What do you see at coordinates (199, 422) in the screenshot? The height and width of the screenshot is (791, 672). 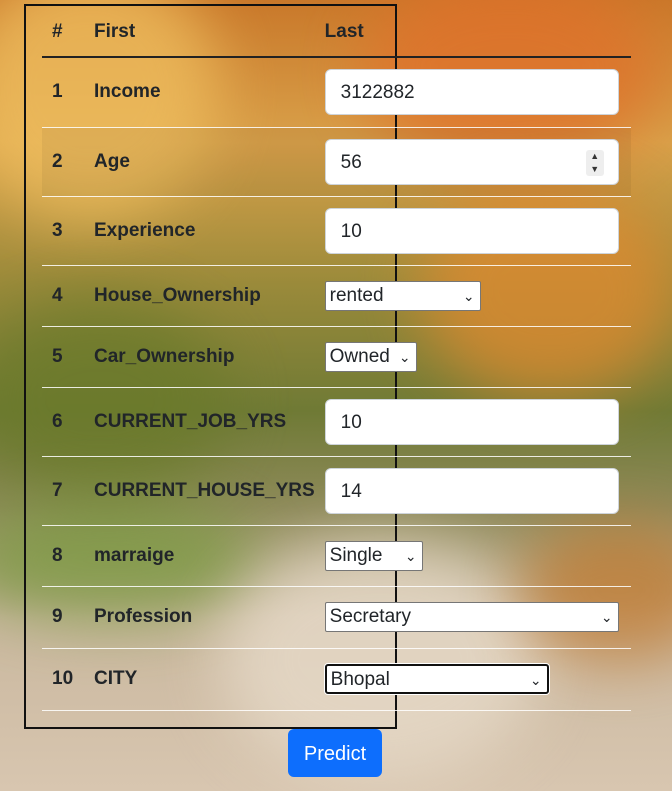 I see `row-label: CURRENT_JOB_YRS` at bounding box center [199, 422].